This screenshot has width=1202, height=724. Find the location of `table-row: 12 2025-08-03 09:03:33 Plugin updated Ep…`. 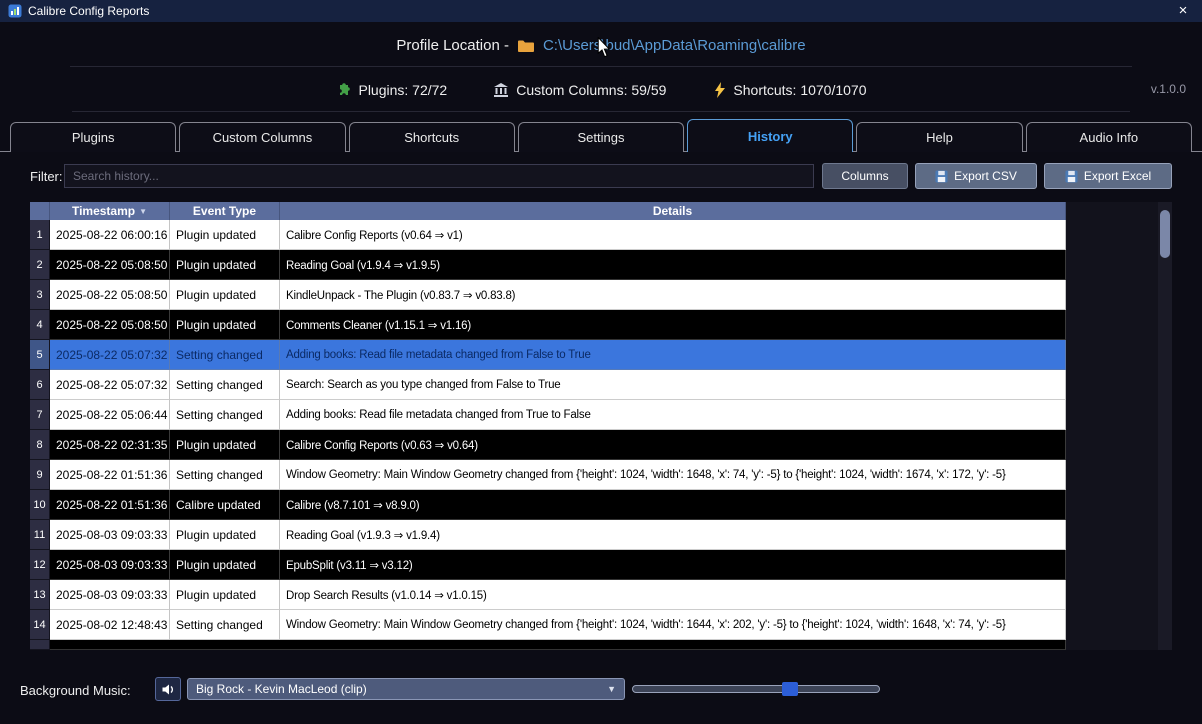

table-row: 12 2025-08-03 09:03:33 Plugin updated Ep… is located at coordinates (548, 565).